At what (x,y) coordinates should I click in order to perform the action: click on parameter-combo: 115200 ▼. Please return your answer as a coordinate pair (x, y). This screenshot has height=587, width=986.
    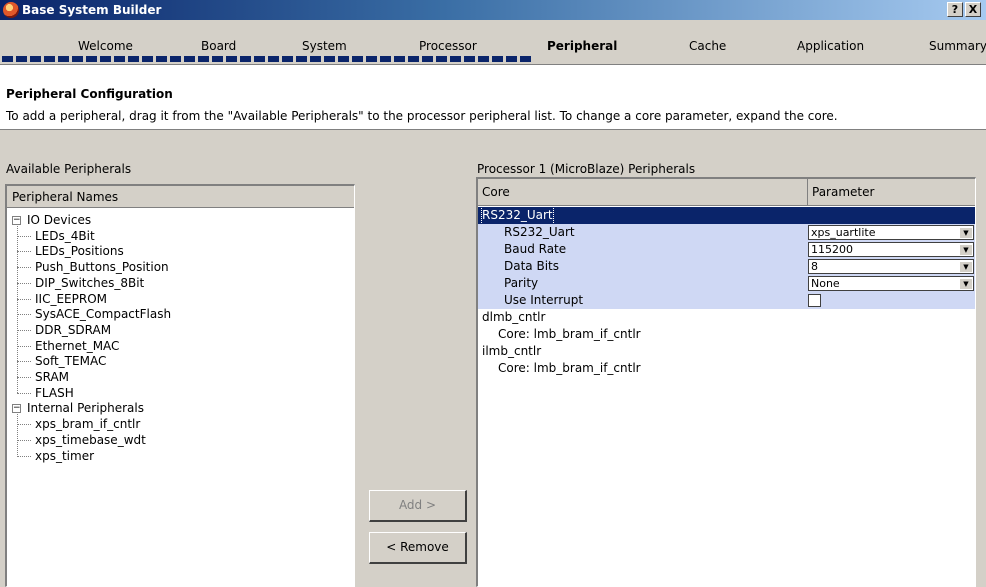
    Looking at the image, I should click on (891, 249).